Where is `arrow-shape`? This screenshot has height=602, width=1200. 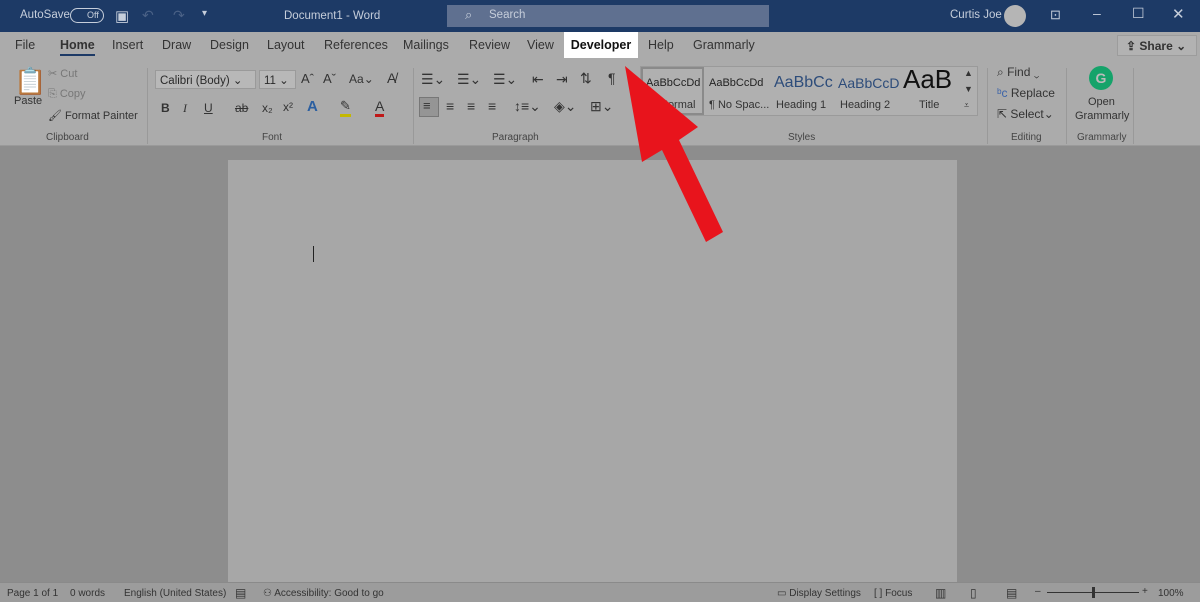
arrow-shape is located at coordinates (674, 154).